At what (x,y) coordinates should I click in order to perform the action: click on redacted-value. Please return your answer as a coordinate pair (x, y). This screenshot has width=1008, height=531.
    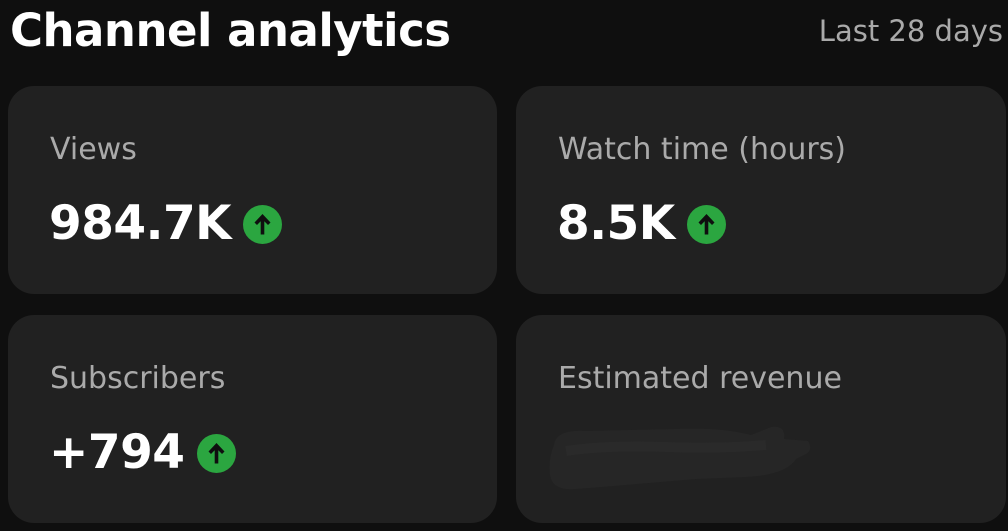
    Looking at the image, I should click on (678, 455).